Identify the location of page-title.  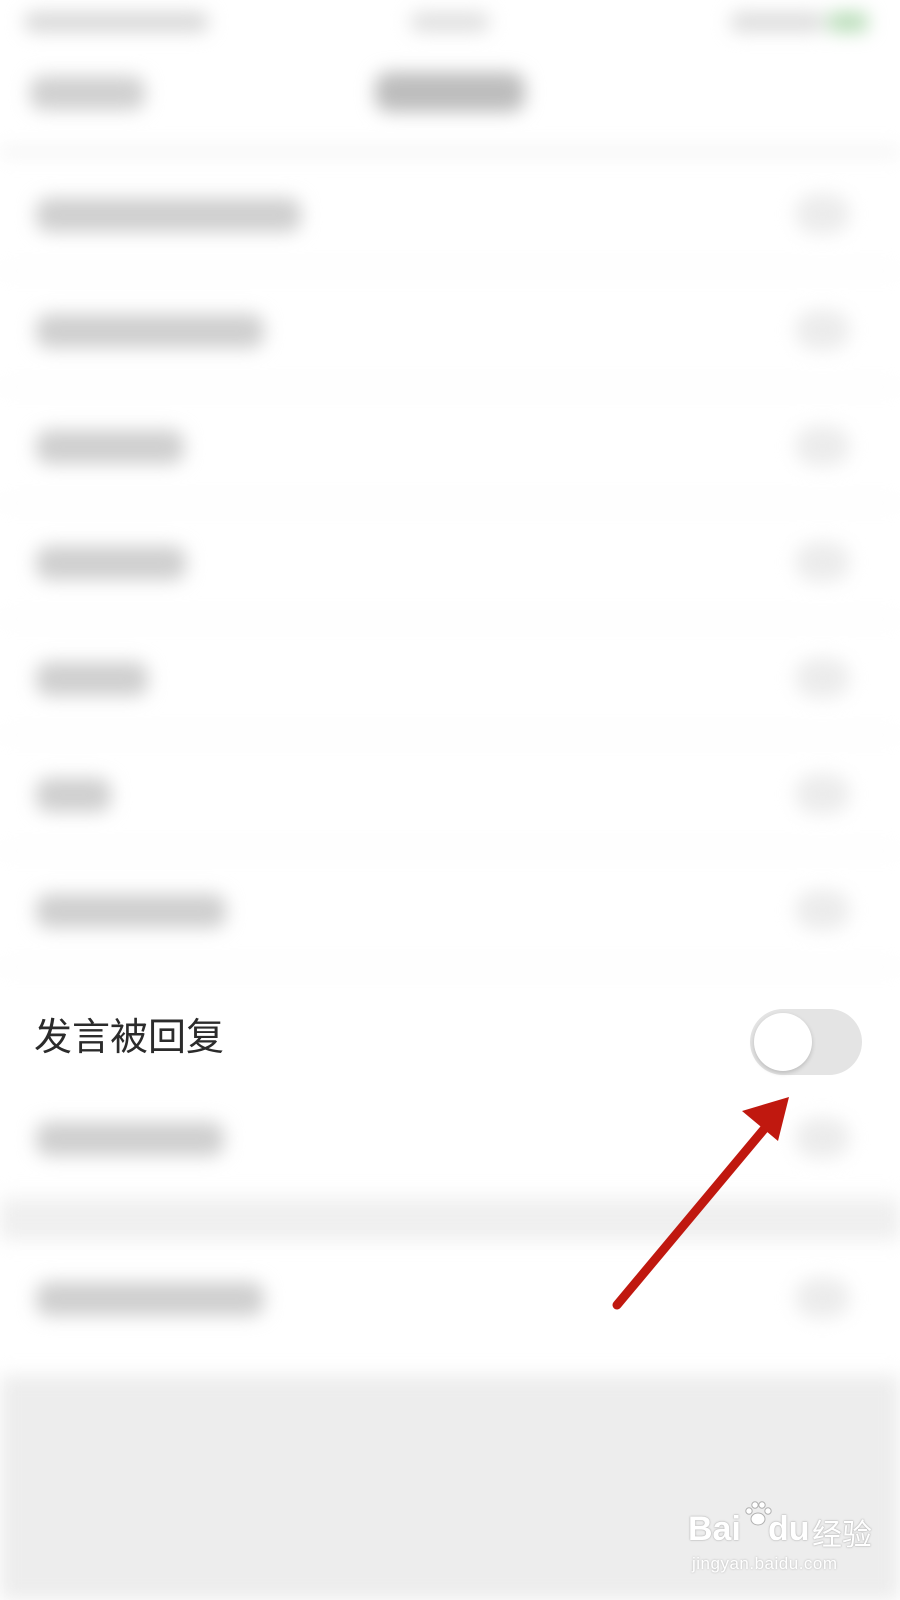
(450, 92).